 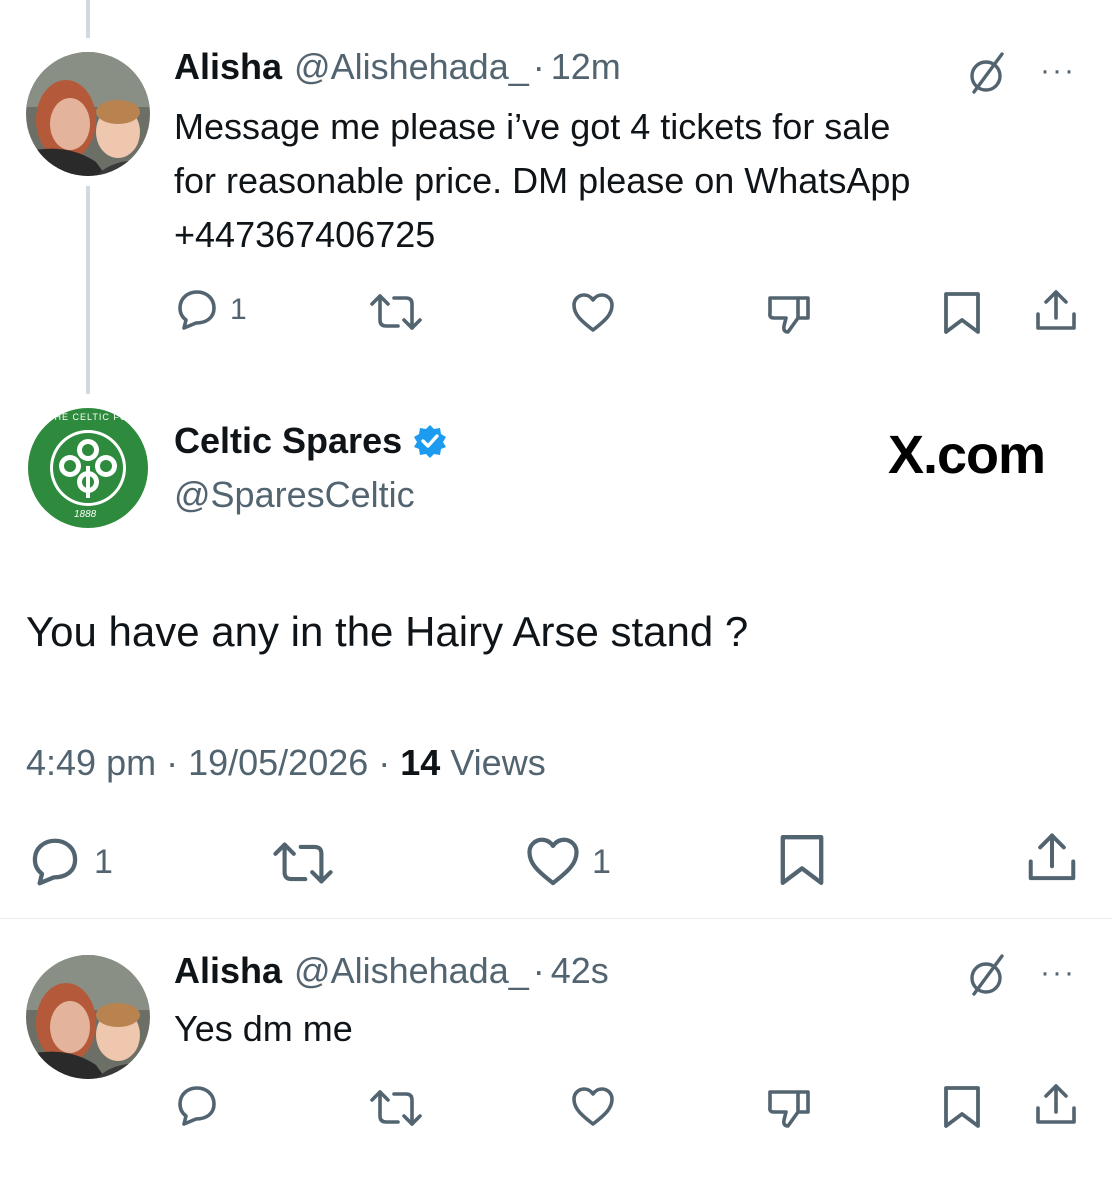 What do you see at coordinates (580, 971) in the screenshot?
I see `timestamp: 42s` at bounding box center [580, 971].